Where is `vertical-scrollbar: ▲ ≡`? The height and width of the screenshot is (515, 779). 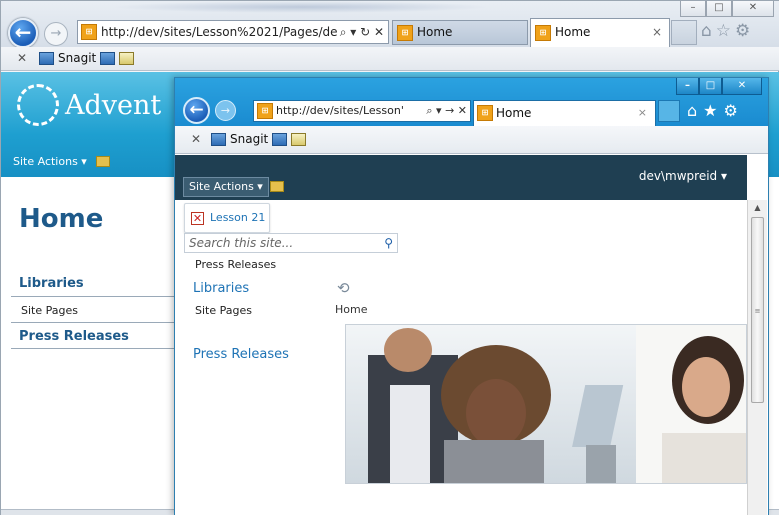
vertical-scrollbar: ▲ ≡ is located at coordinates (757, 357).